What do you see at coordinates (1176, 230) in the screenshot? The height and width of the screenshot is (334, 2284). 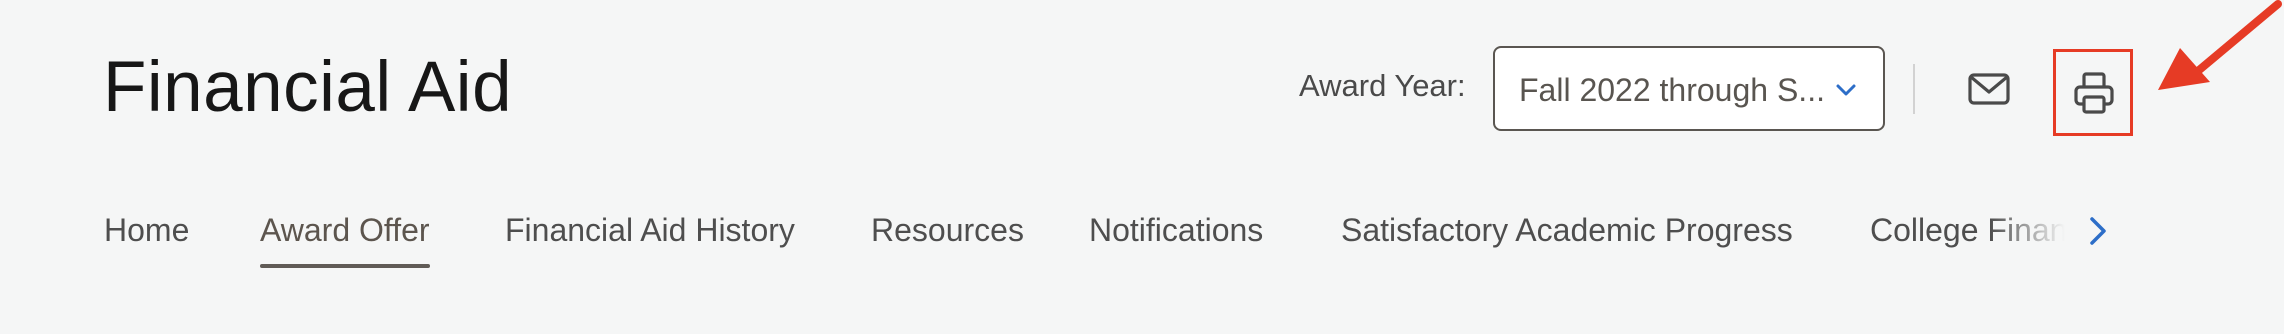 I see `tab-notifications: Notifications` at bounding box center [1176, 230].